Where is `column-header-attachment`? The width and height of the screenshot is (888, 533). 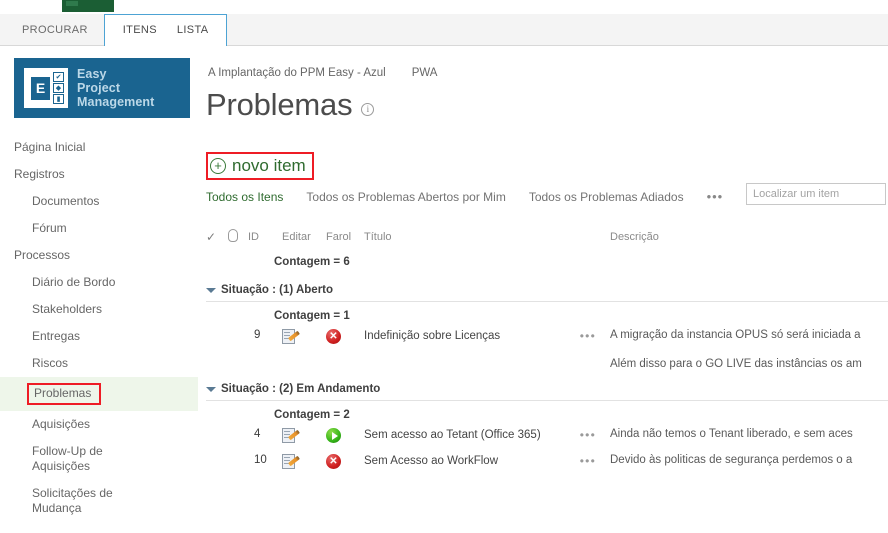
column-header-attachment is located at coordinates (238, 237).